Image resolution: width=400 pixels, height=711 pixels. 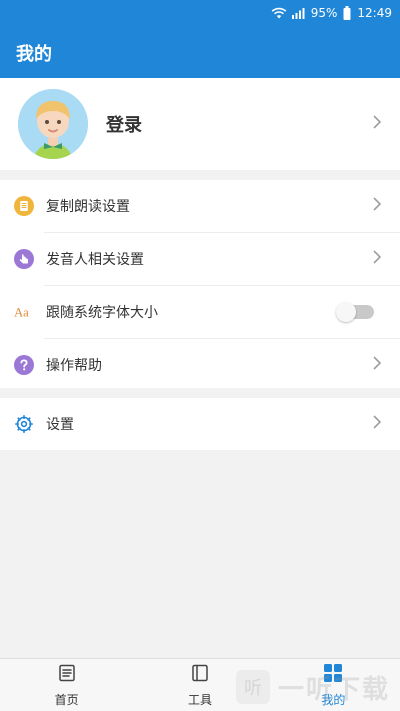 I want to click on menu-item-settings: 设置, so click(x=200, y=424).